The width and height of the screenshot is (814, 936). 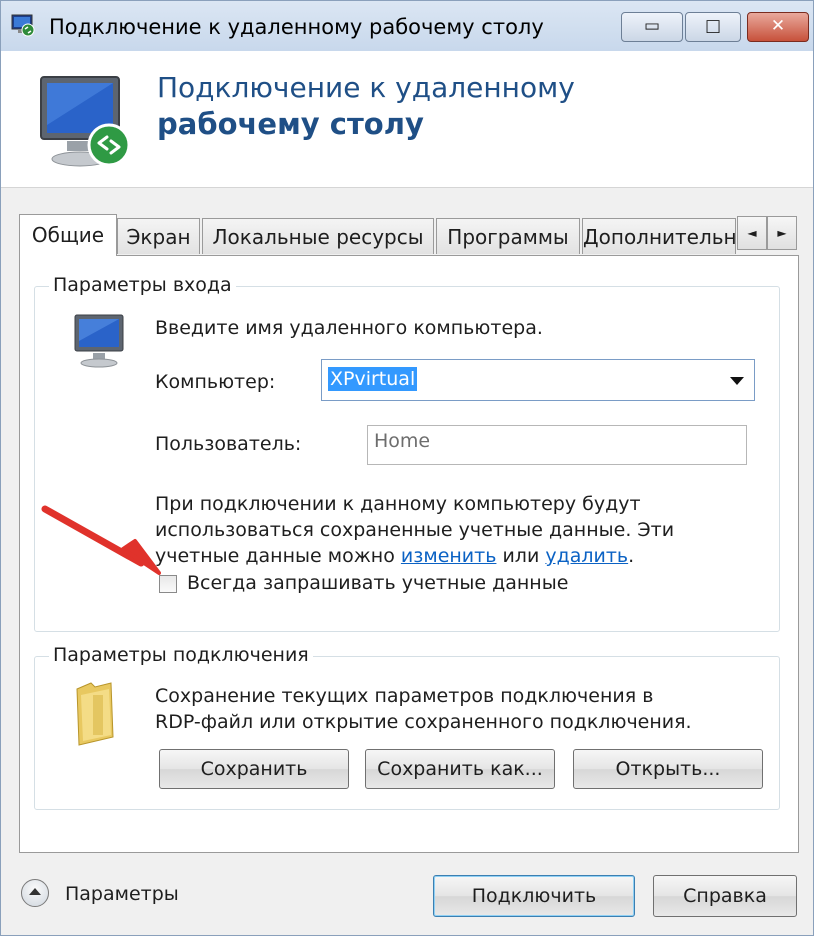 I want to click on connect-button: Подключить, so click(x=534, y=896).